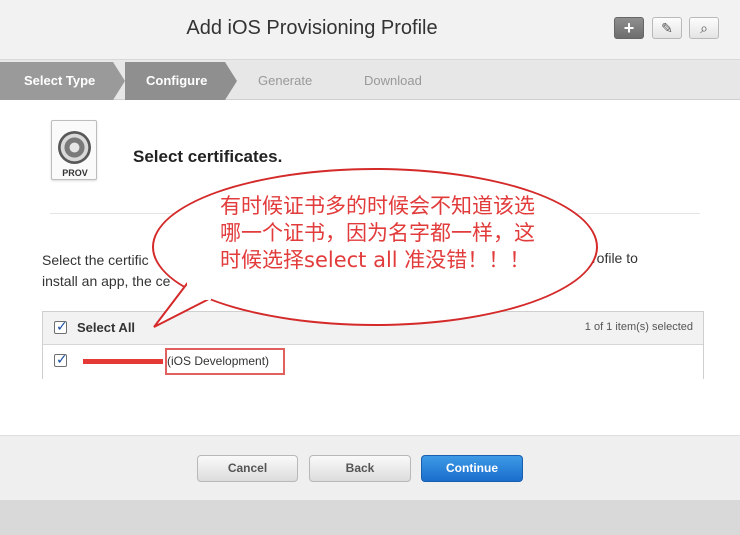 This screenshot has width=740, height=535. I want to click on step-navigation: Select Type Configure Generate Download, so click(370, 81).